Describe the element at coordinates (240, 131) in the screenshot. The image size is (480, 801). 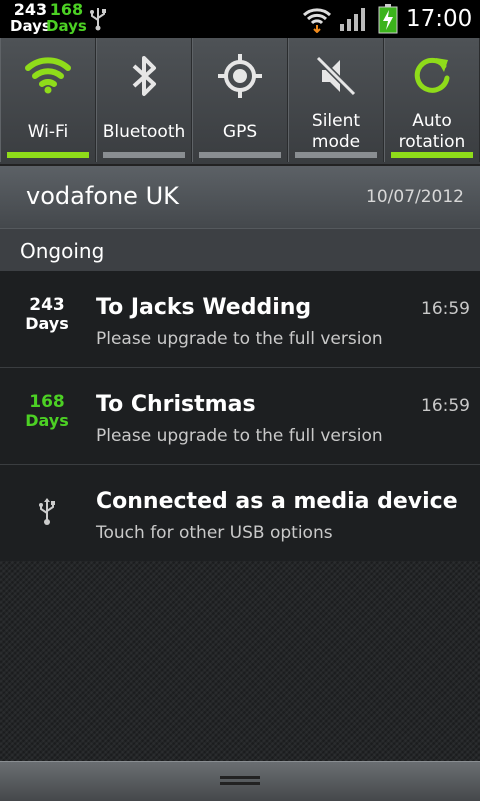
I see `gps-label: GPS` at that location.